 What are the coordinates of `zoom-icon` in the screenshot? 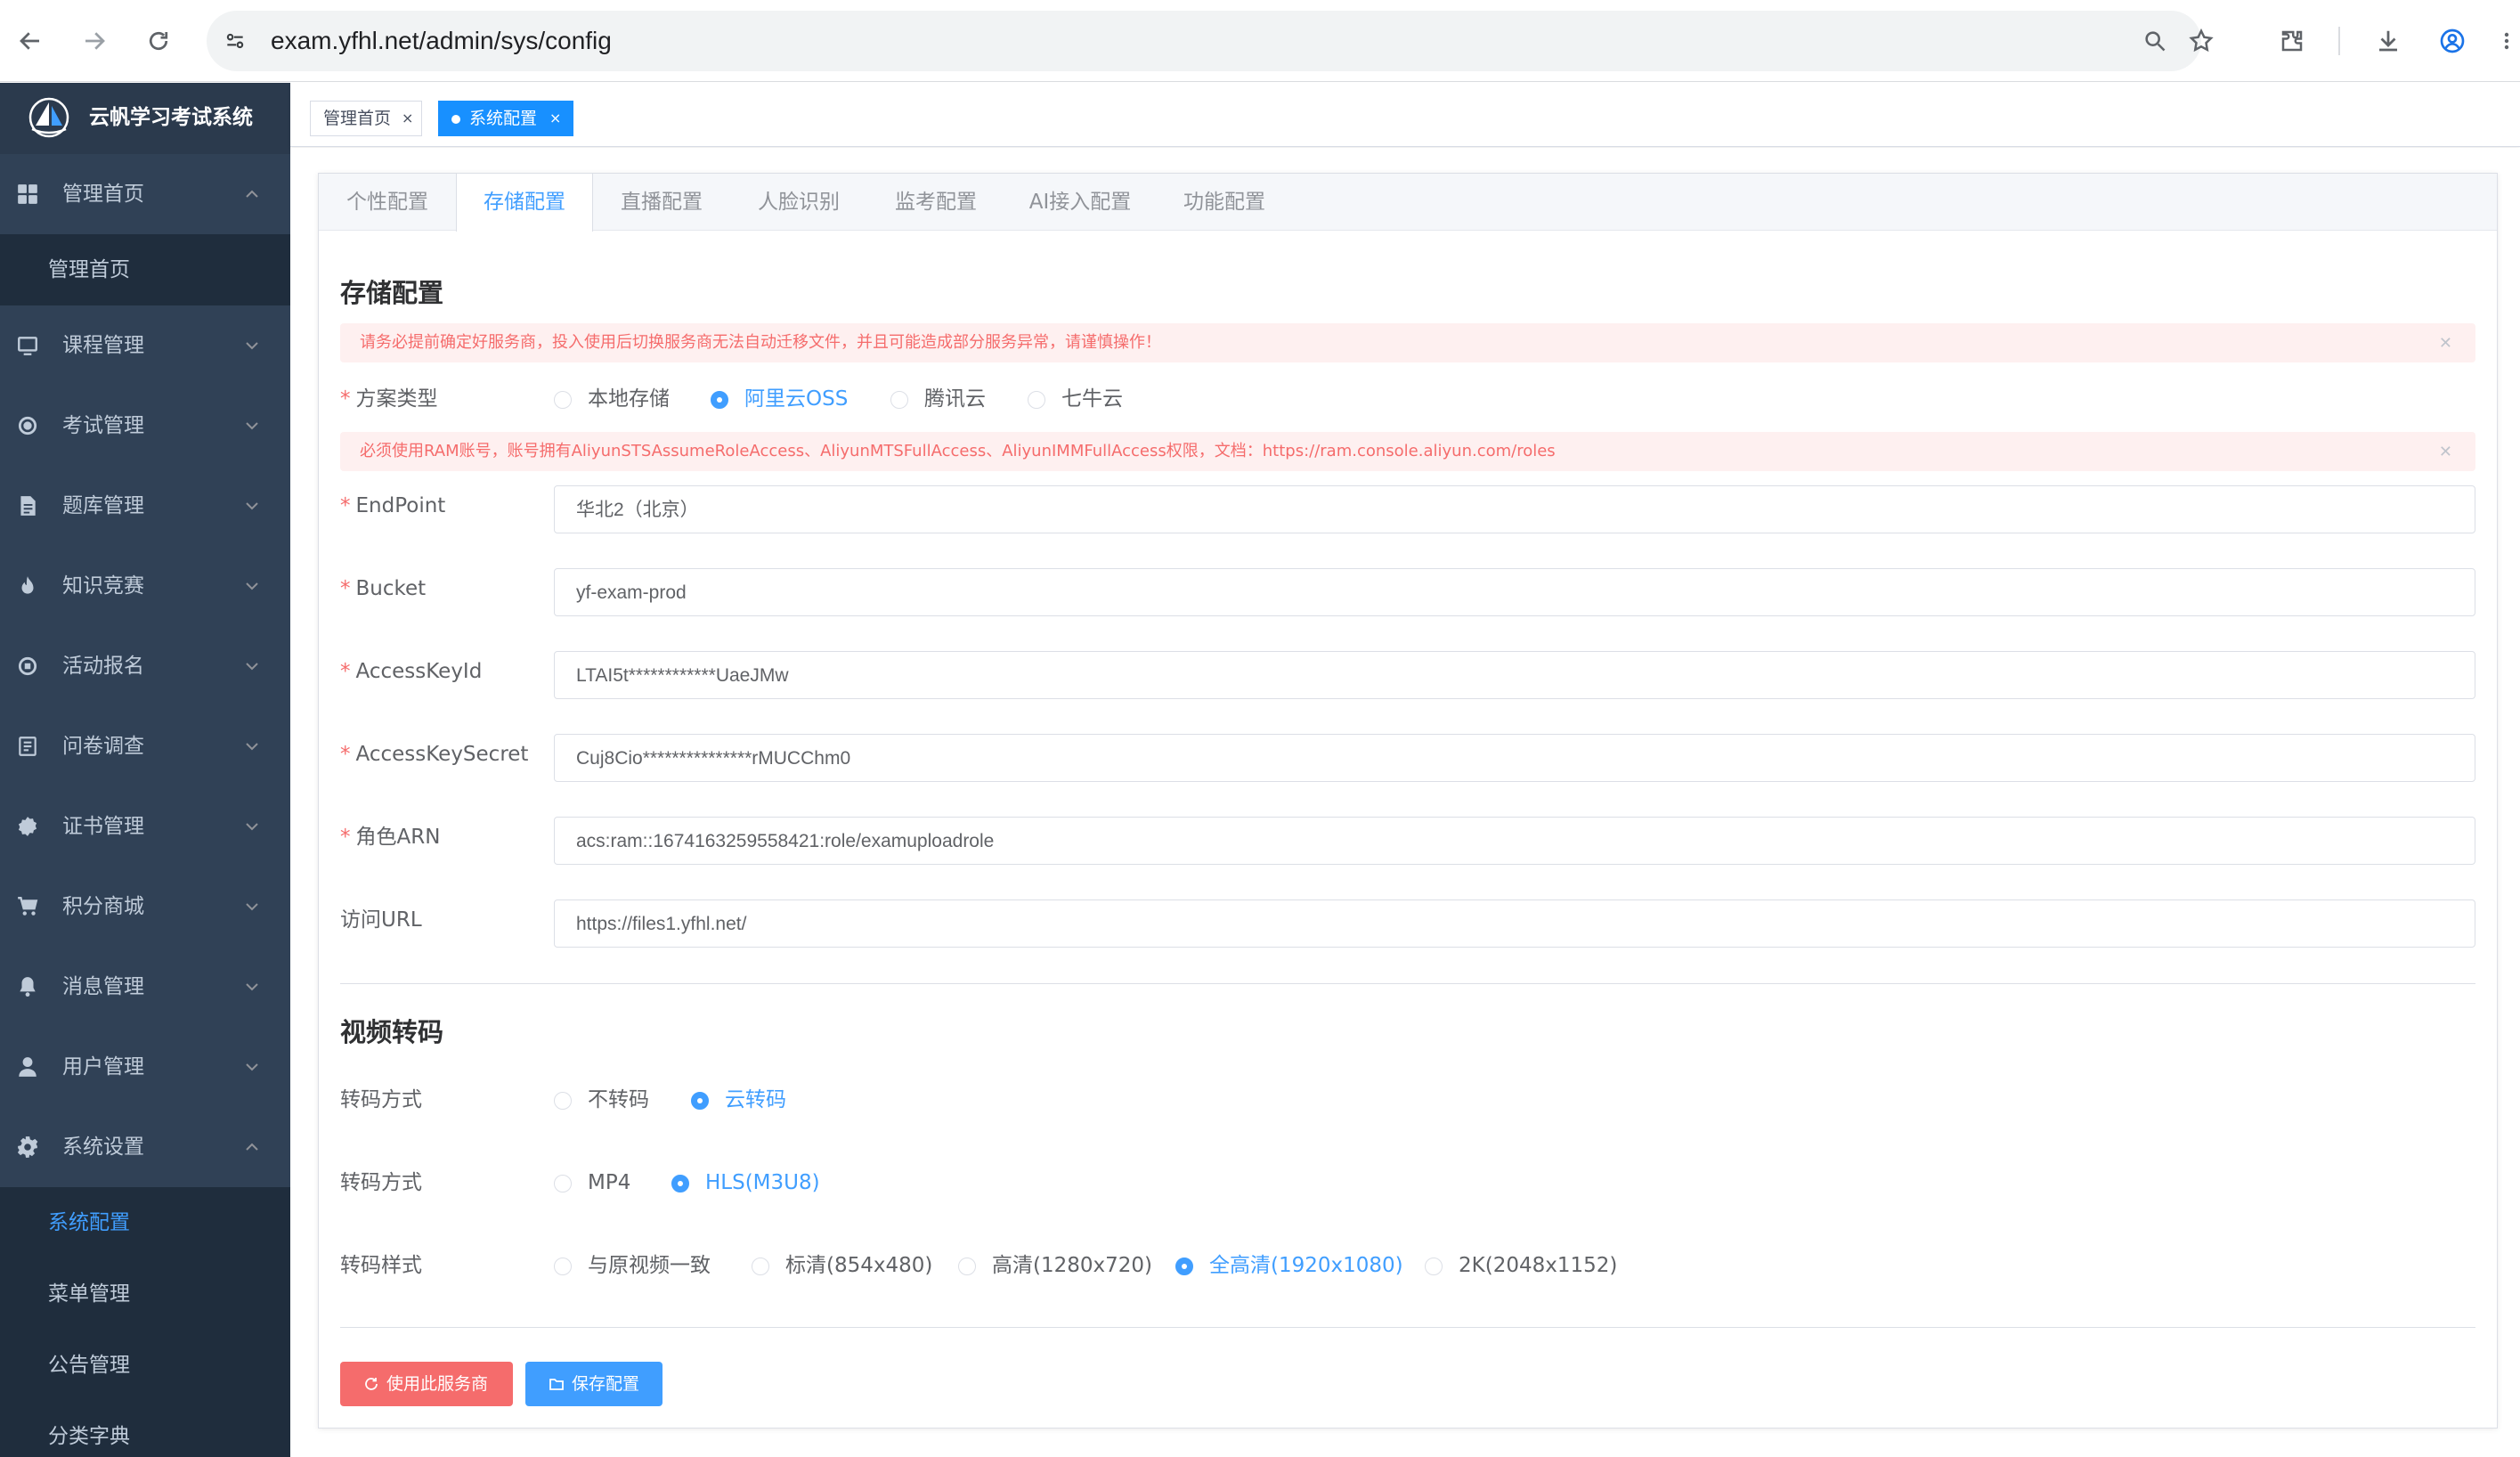 It's located at (2155, 41).